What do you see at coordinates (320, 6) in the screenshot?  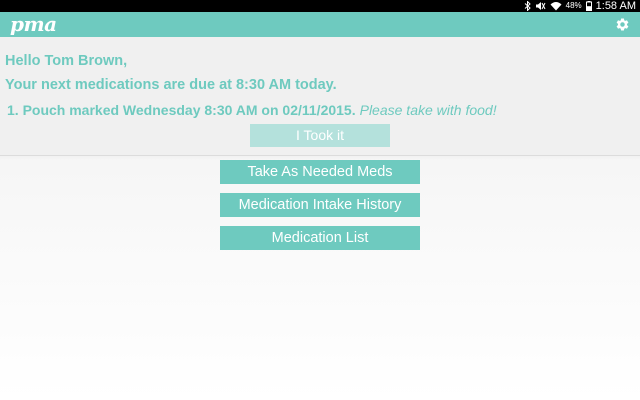 I see `system-status-bar: 48% 1:58 AM` at bounding box center [320, 6].